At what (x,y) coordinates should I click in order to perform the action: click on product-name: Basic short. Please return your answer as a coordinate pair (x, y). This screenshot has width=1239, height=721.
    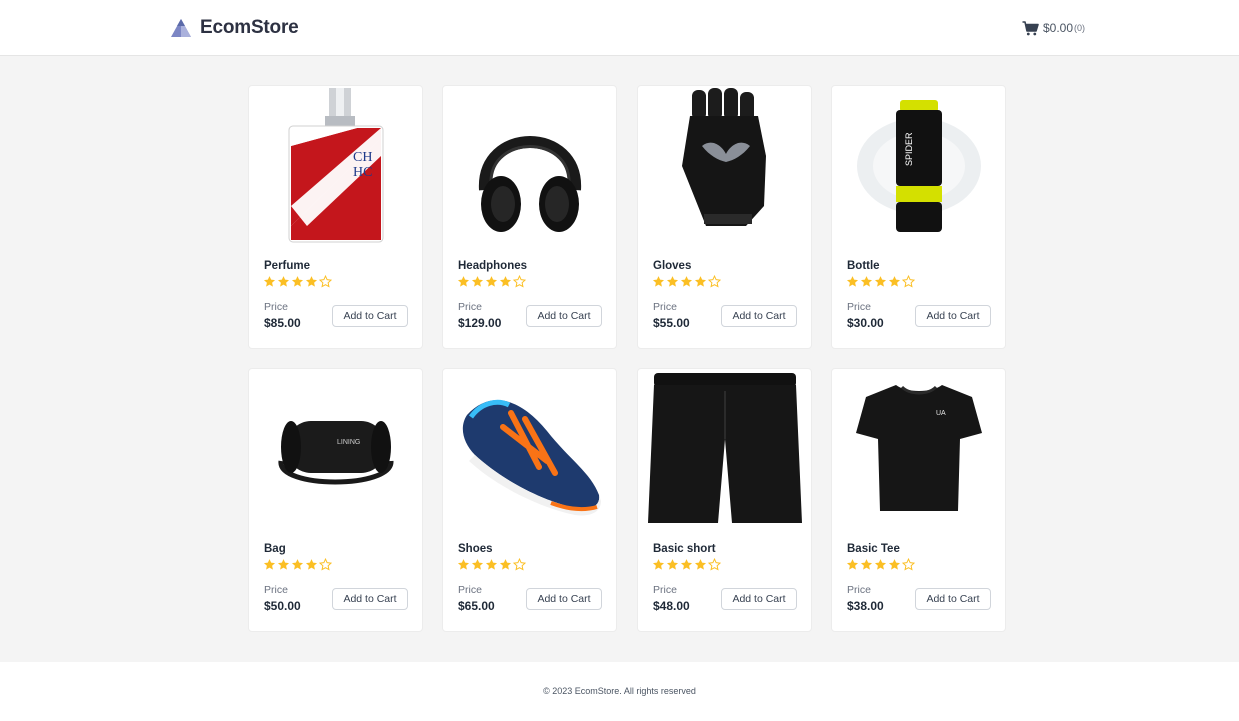
    Looking at the image, I should click on (684, 549).